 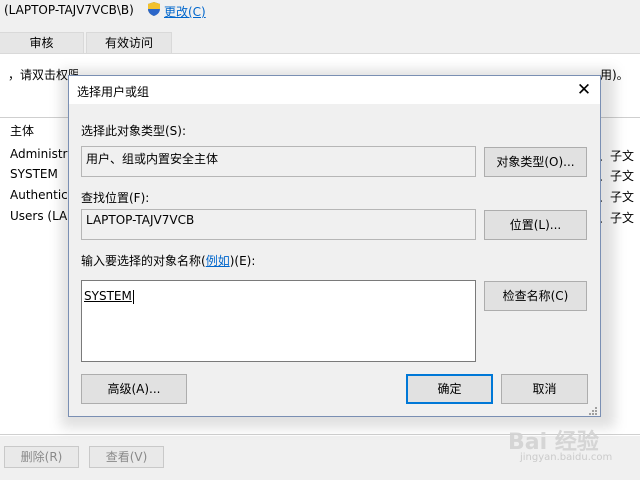 What do you see at coordinates (22, 130) in the screenshot?
I see `column-header-principal: 主体` at bounding box center [22, 130].